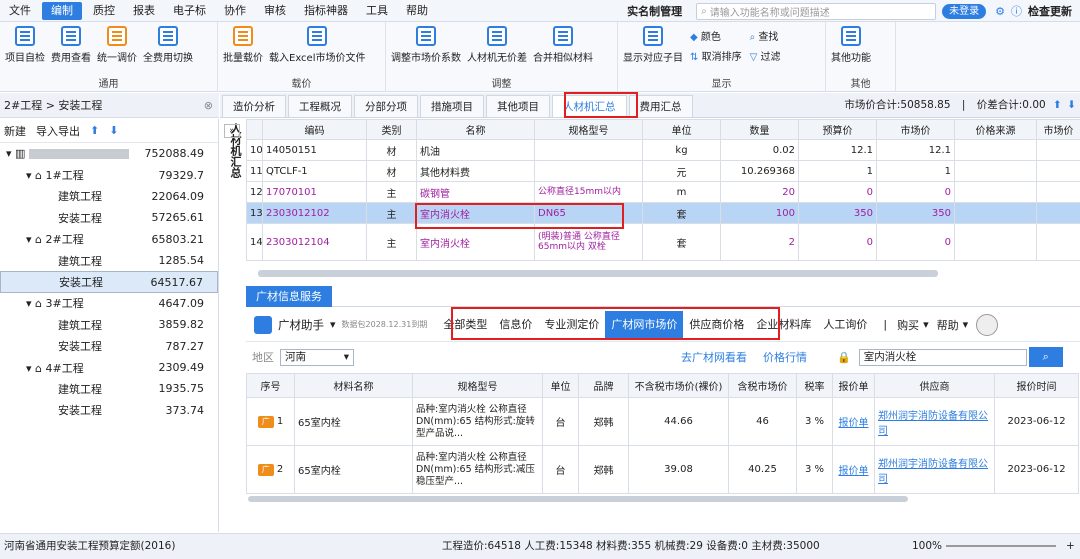 Image resolution: width=1080 pixels, height=559 pixels. I want to click on cancel-sort-button: ⇅ 取消排序, so click(716, 58).